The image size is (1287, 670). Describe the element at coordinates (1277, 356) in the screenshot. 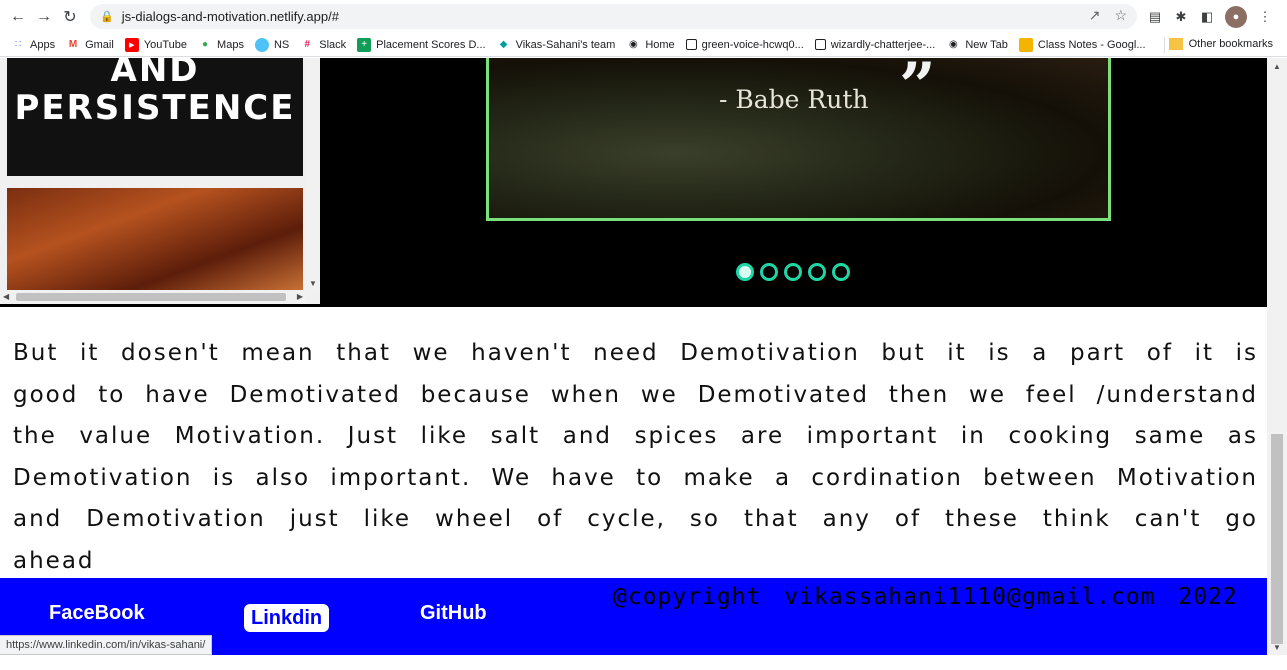

I see `page-scrollbar: ▲ ▼` at that location.